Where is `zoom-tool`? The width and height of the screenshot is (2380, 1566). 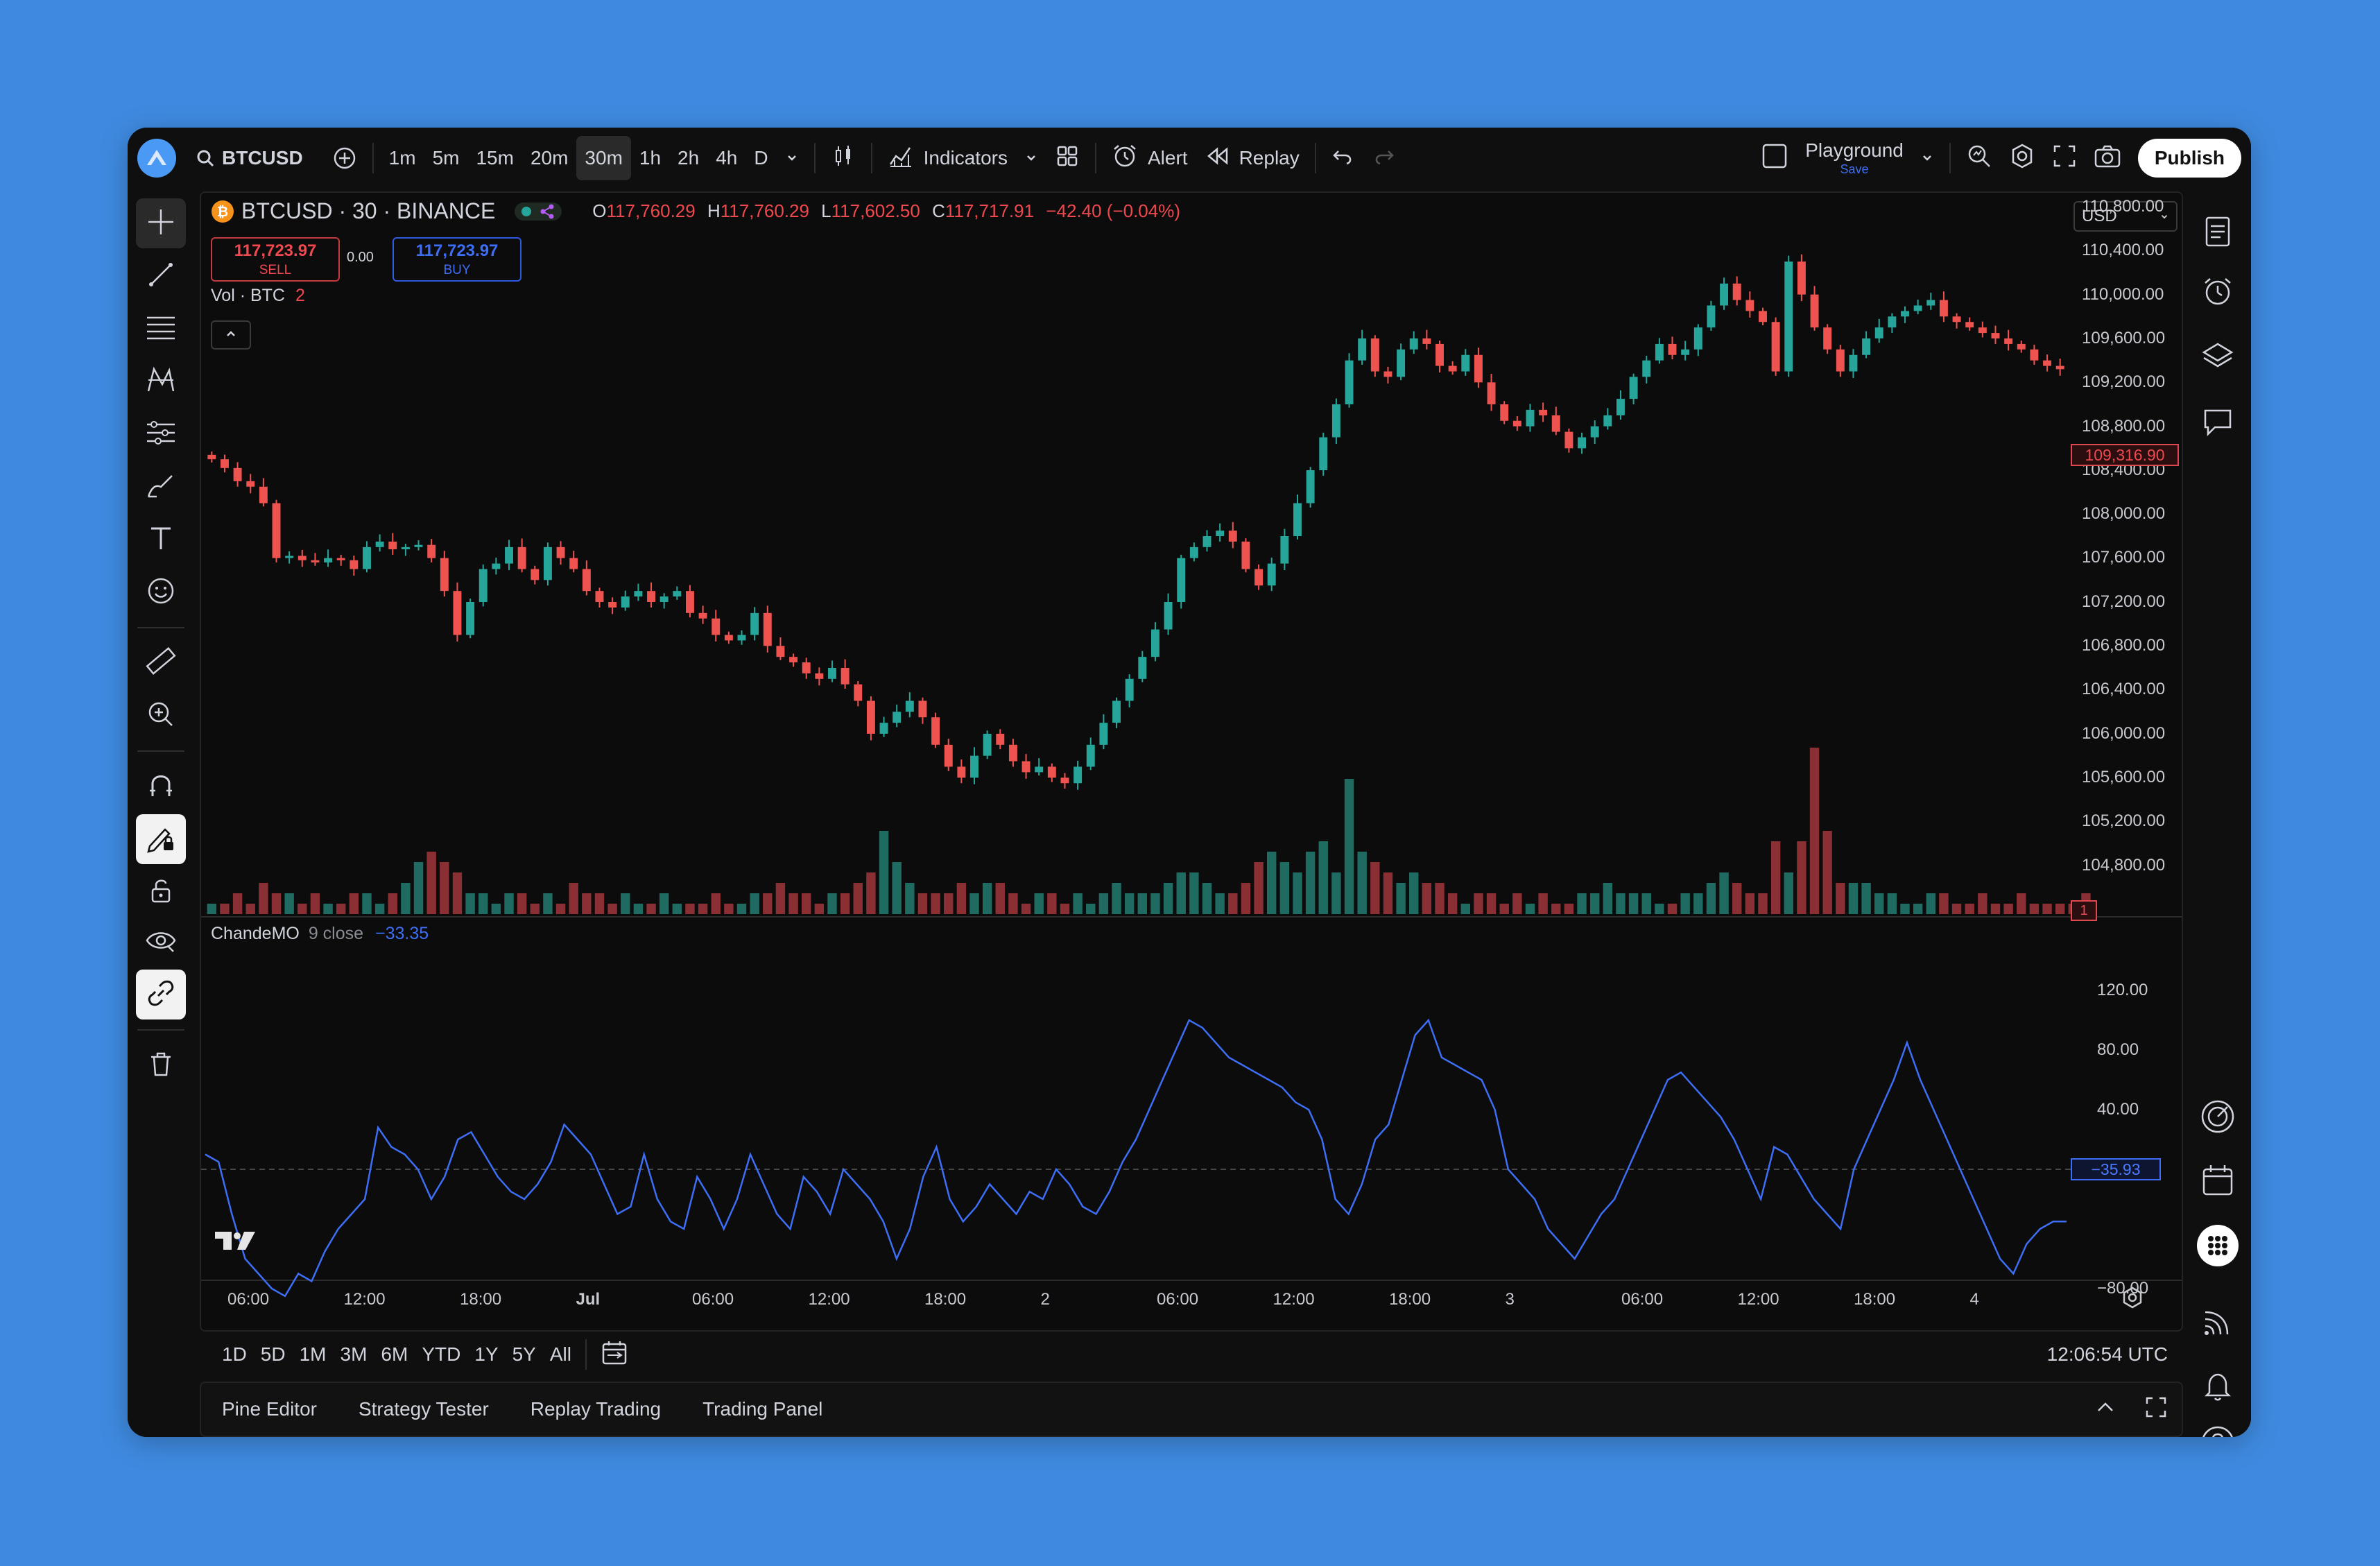
zoom-tool is located at coordinates (161, 716).